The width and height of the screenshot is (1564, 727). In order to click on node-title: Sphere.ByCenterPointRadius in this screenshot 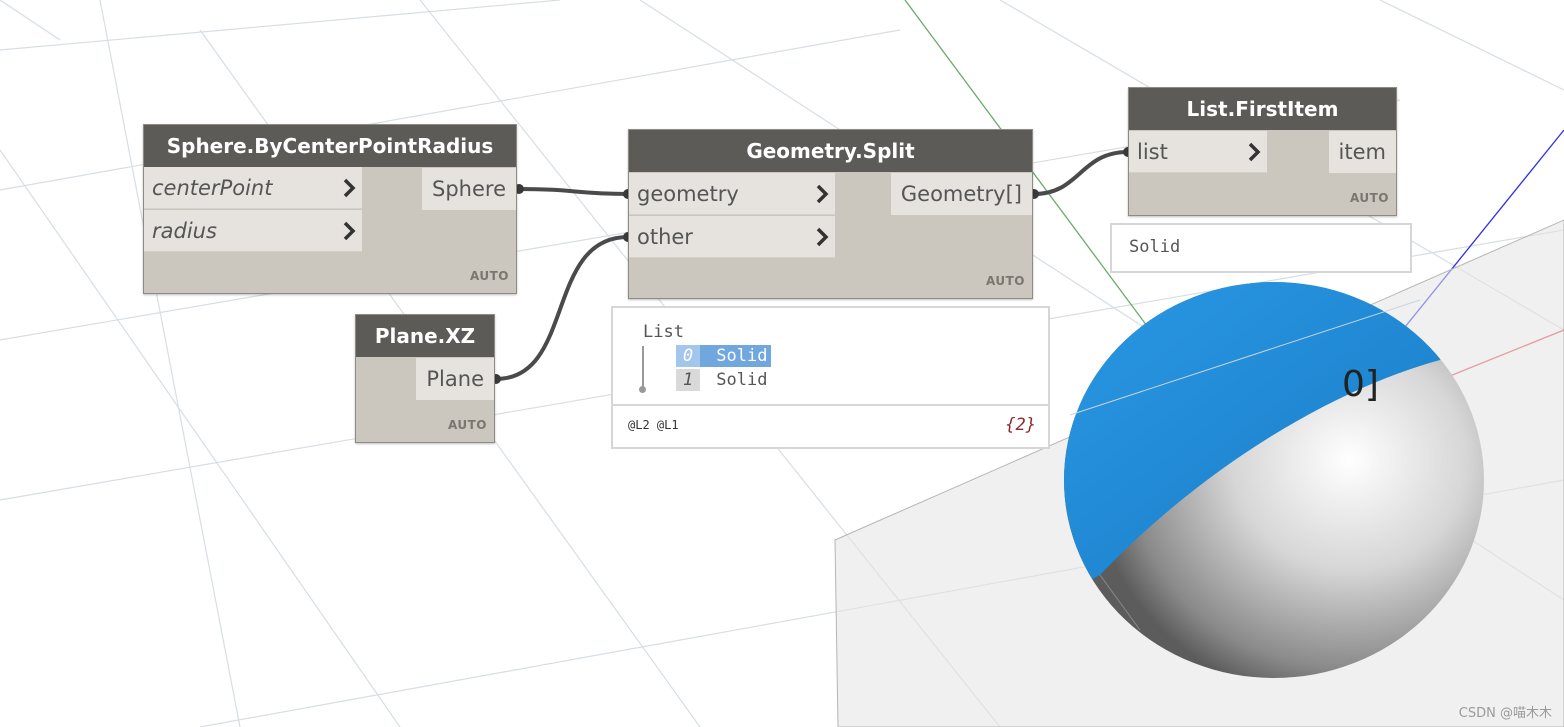, I will do `click(330, 146)`.